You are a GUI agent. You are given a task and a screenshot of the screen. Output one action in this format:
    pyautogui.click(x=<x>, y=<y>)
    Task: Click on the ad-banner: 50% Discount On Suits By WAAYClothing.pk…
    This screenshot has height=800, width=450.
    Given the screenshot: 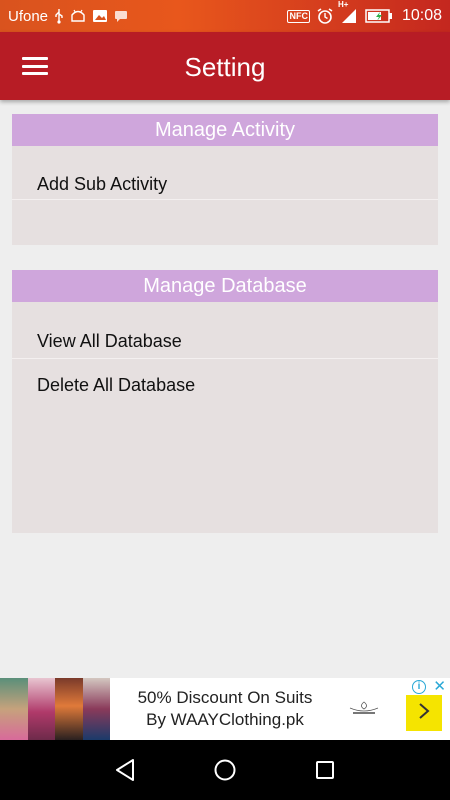 What is the action you would take?
    pyautogui.click(x=225, y=709)
    